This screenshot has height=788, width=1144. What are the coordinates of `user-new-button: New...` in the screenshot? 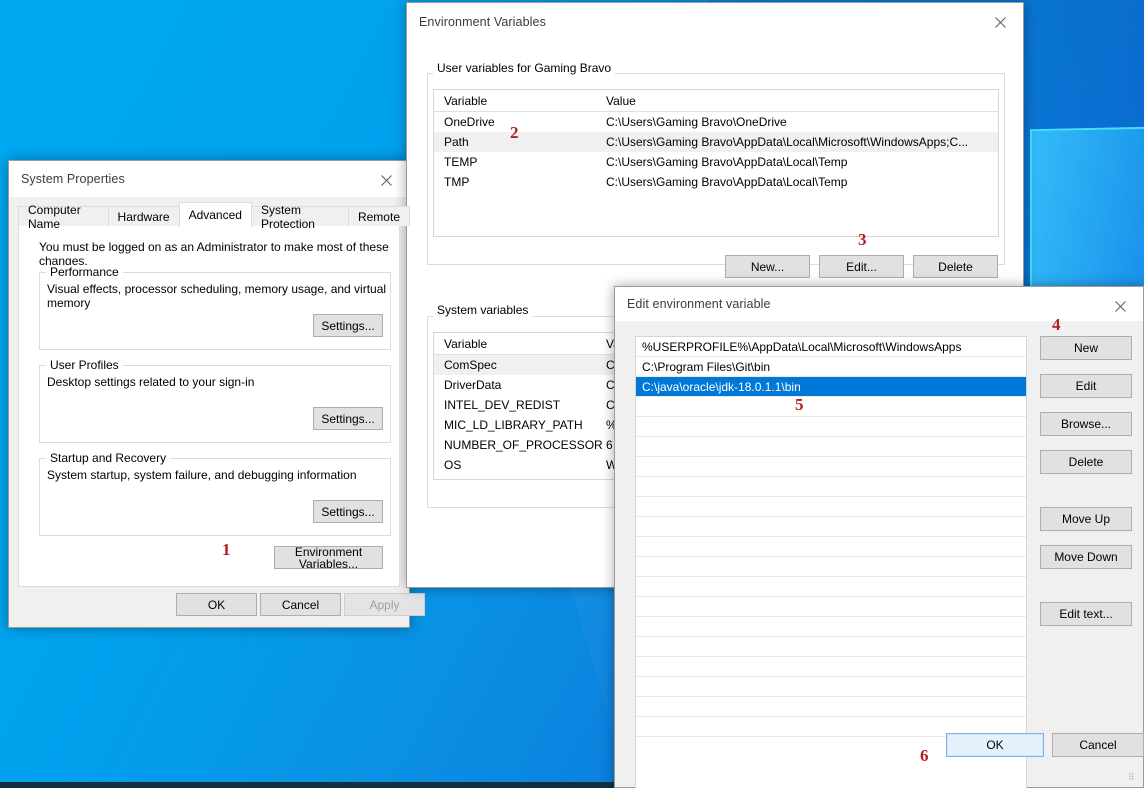 It's located at (767, 266).